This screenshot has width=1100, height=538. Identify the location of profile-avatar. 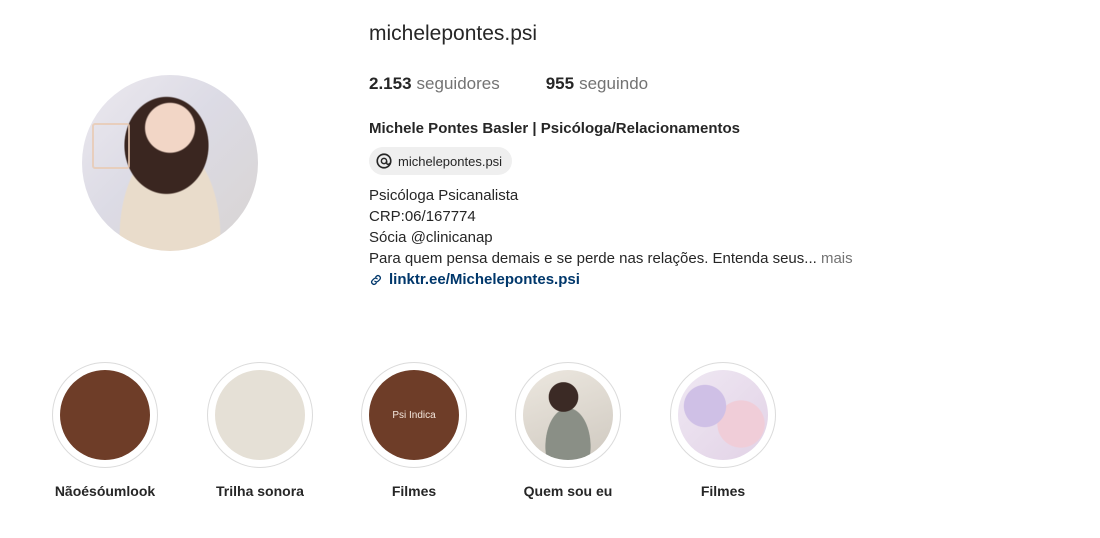
(170, 163).